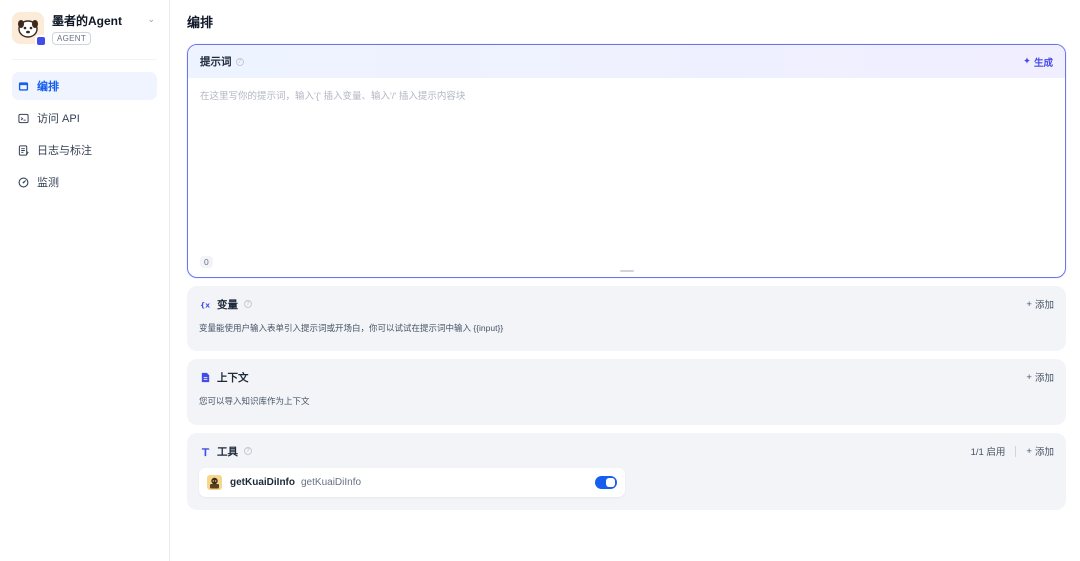  Describe the element at coordinates (606, 482) in the screenshot. I see `tool-enable-toggle` at that location.